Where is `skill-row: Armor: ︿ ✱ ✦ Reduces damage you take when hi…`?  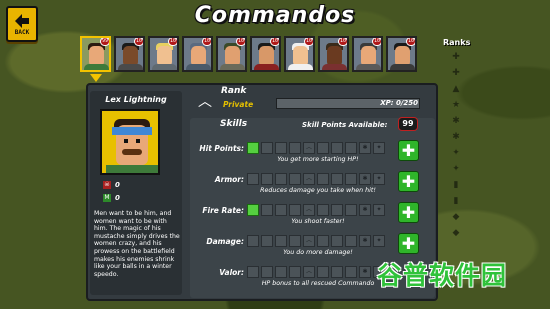
skill-row: Armor: ︿ ✱ ✦ Reduces damage you take when hi… is located at coordinates (312, 185).